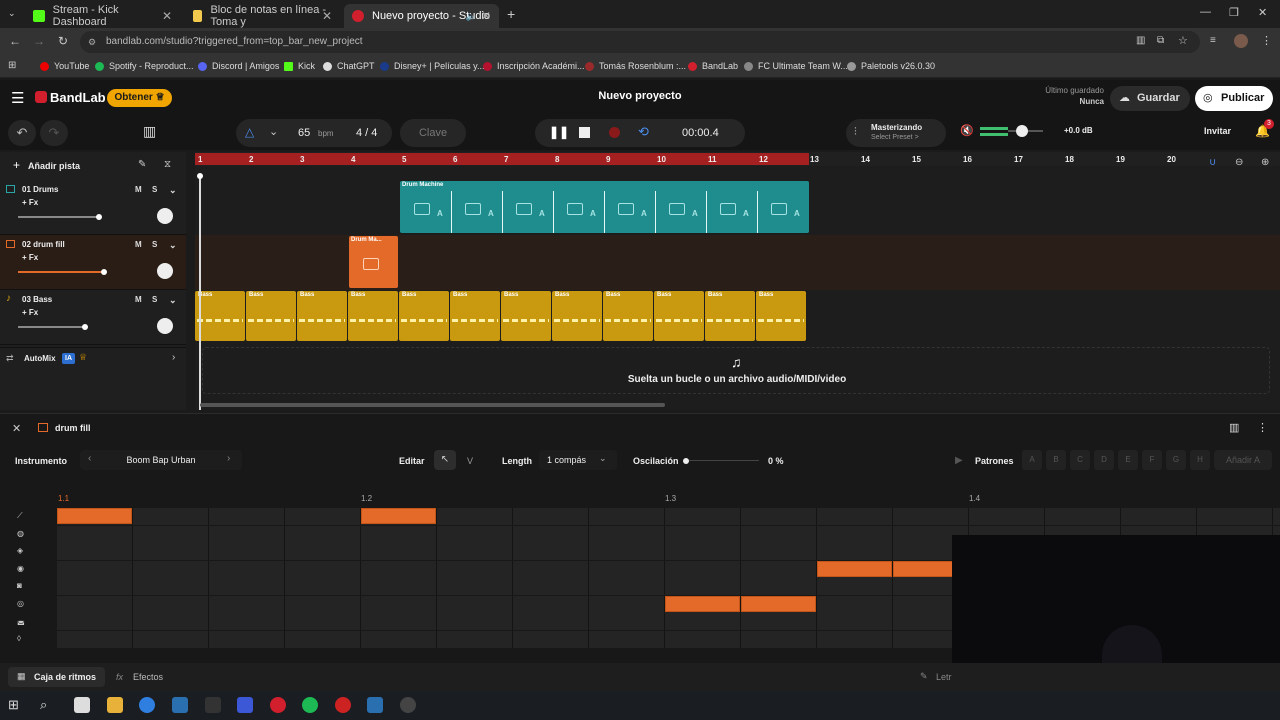 The width and height of the screenshot is (1280, 720). What do you see at coordinates (1140, 40) in the screenshot?
I see `reader-icon: ▥` at bounding box center [1140, 40].